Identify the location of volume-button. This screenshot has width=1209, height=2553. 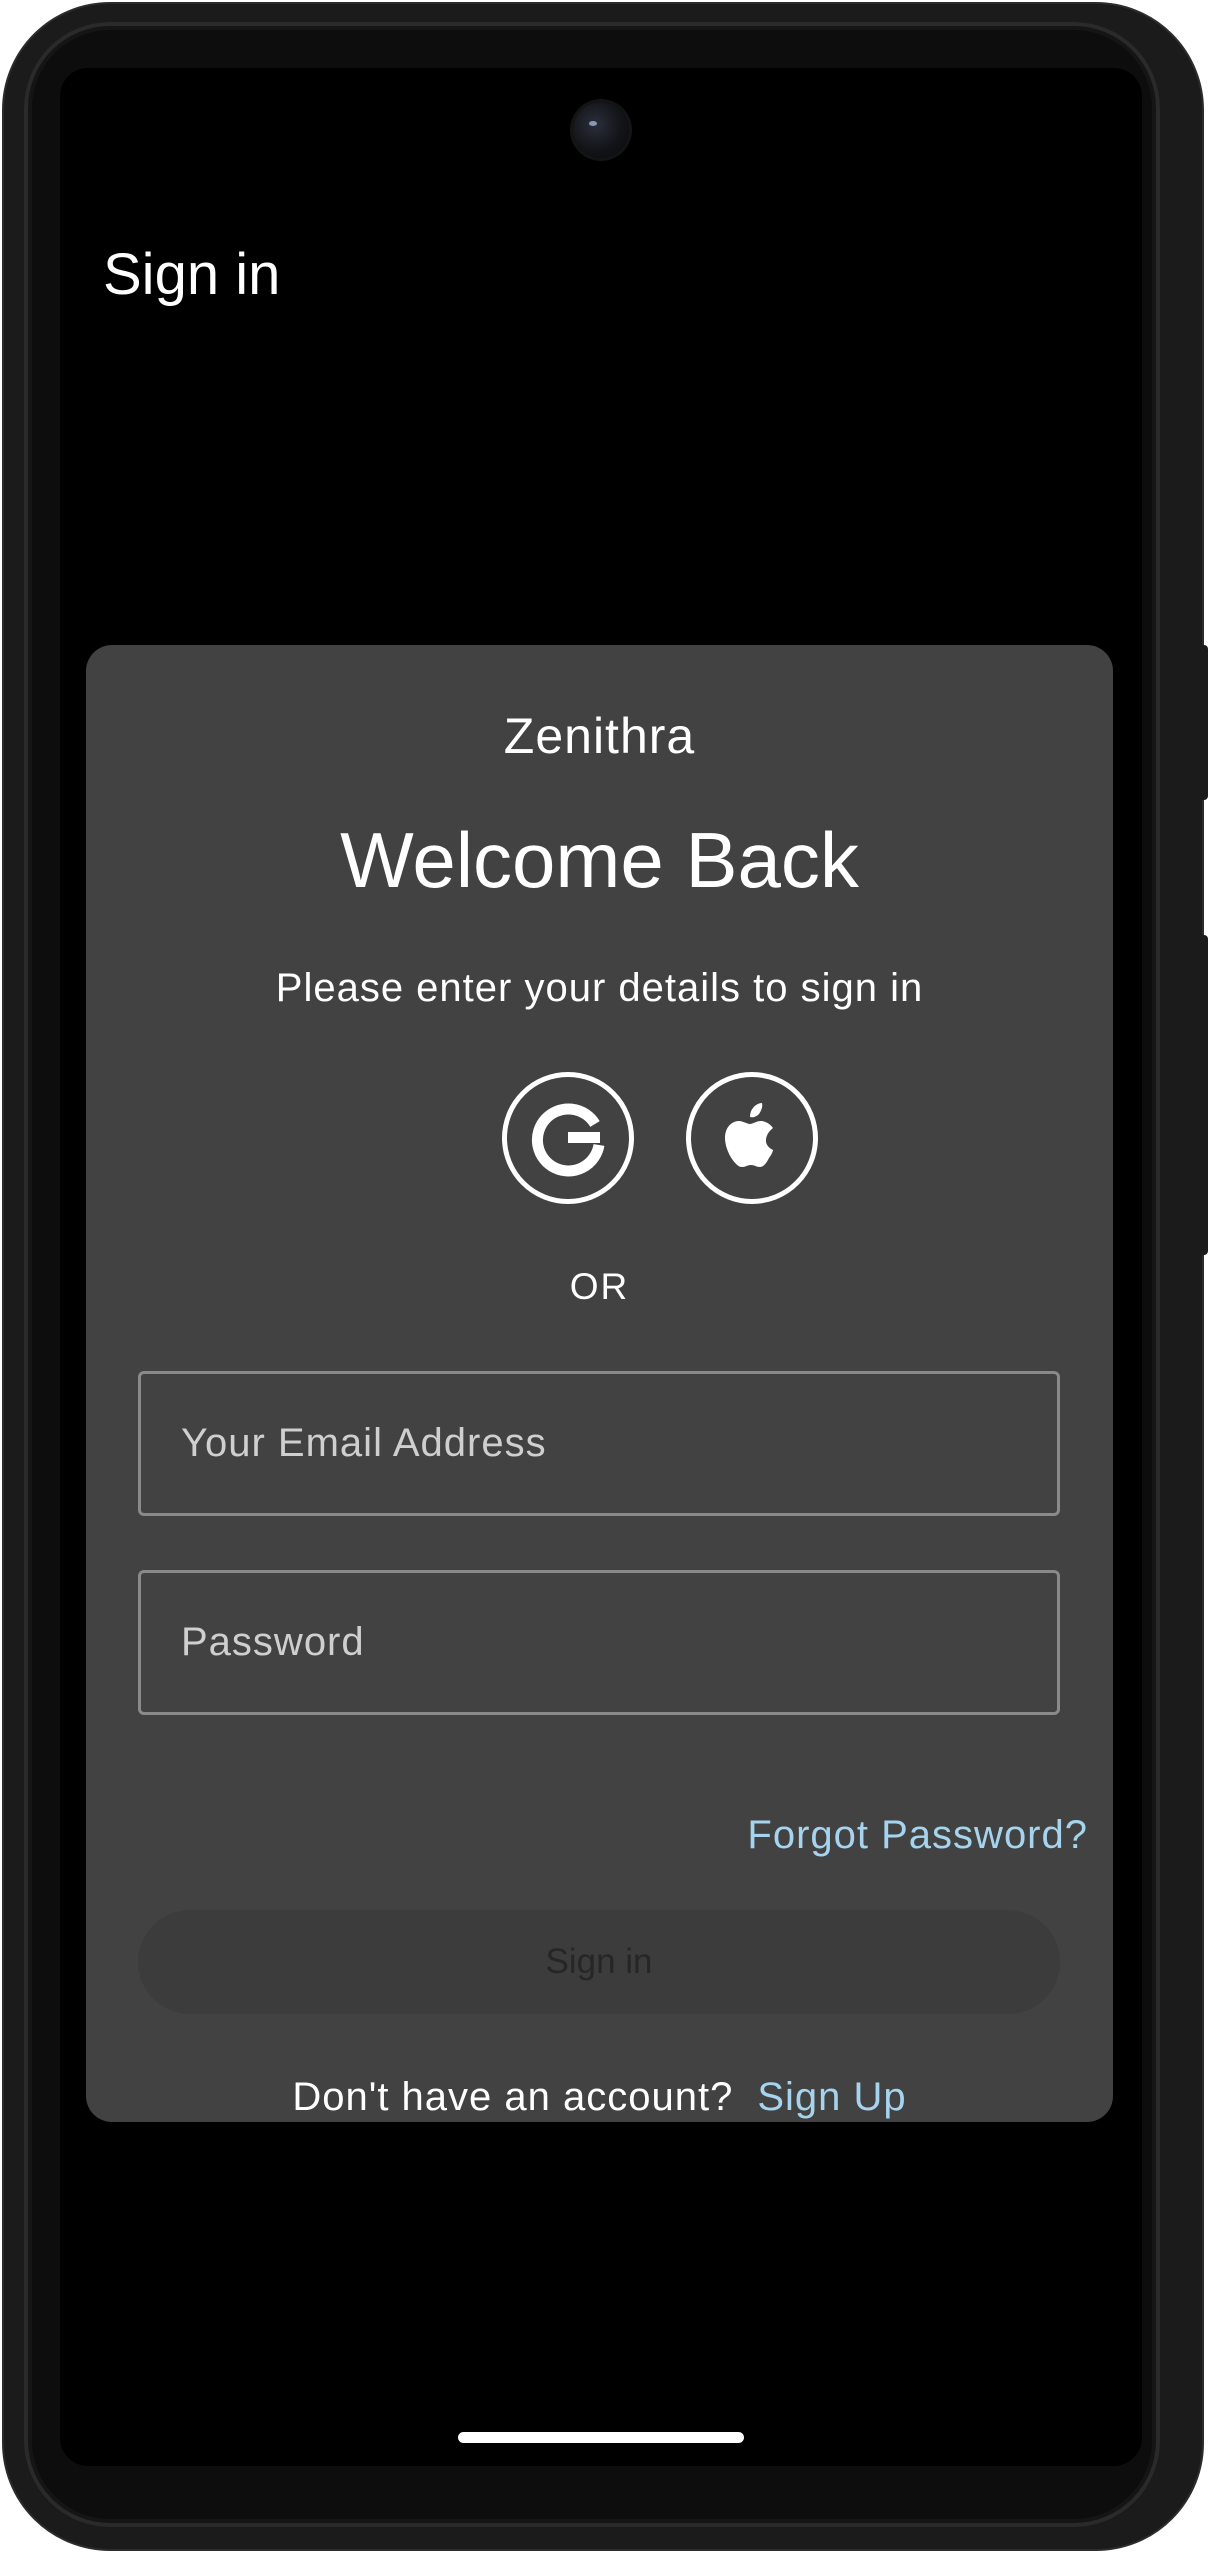
(1204, 1095).